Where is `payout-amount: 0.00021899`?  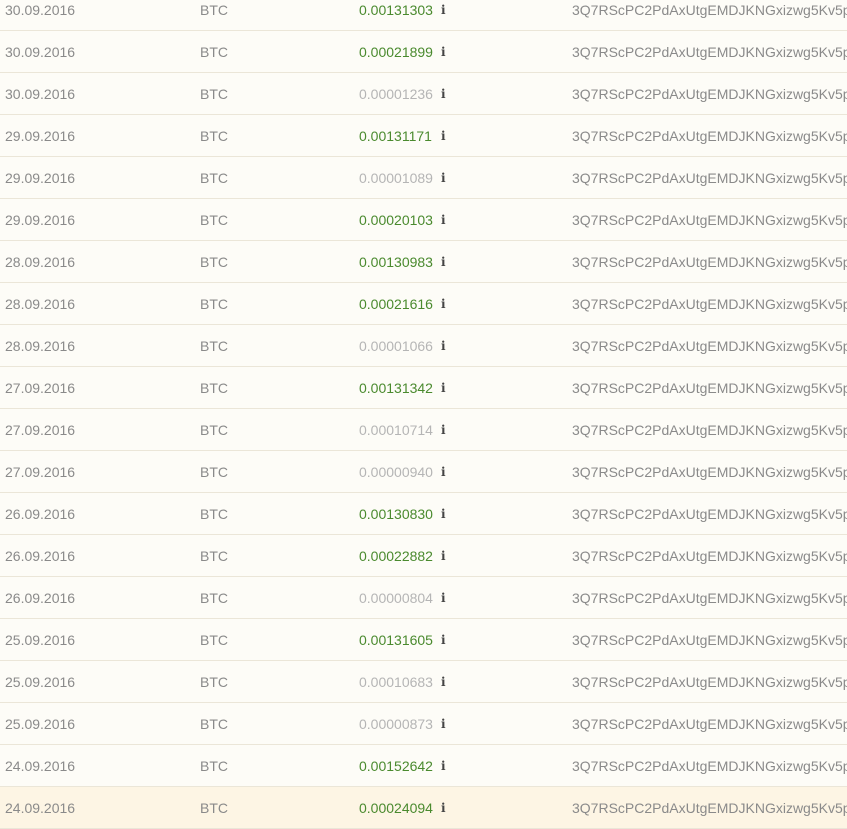
payout-amount: 0.00021899 is located at coordinates (396, 52).